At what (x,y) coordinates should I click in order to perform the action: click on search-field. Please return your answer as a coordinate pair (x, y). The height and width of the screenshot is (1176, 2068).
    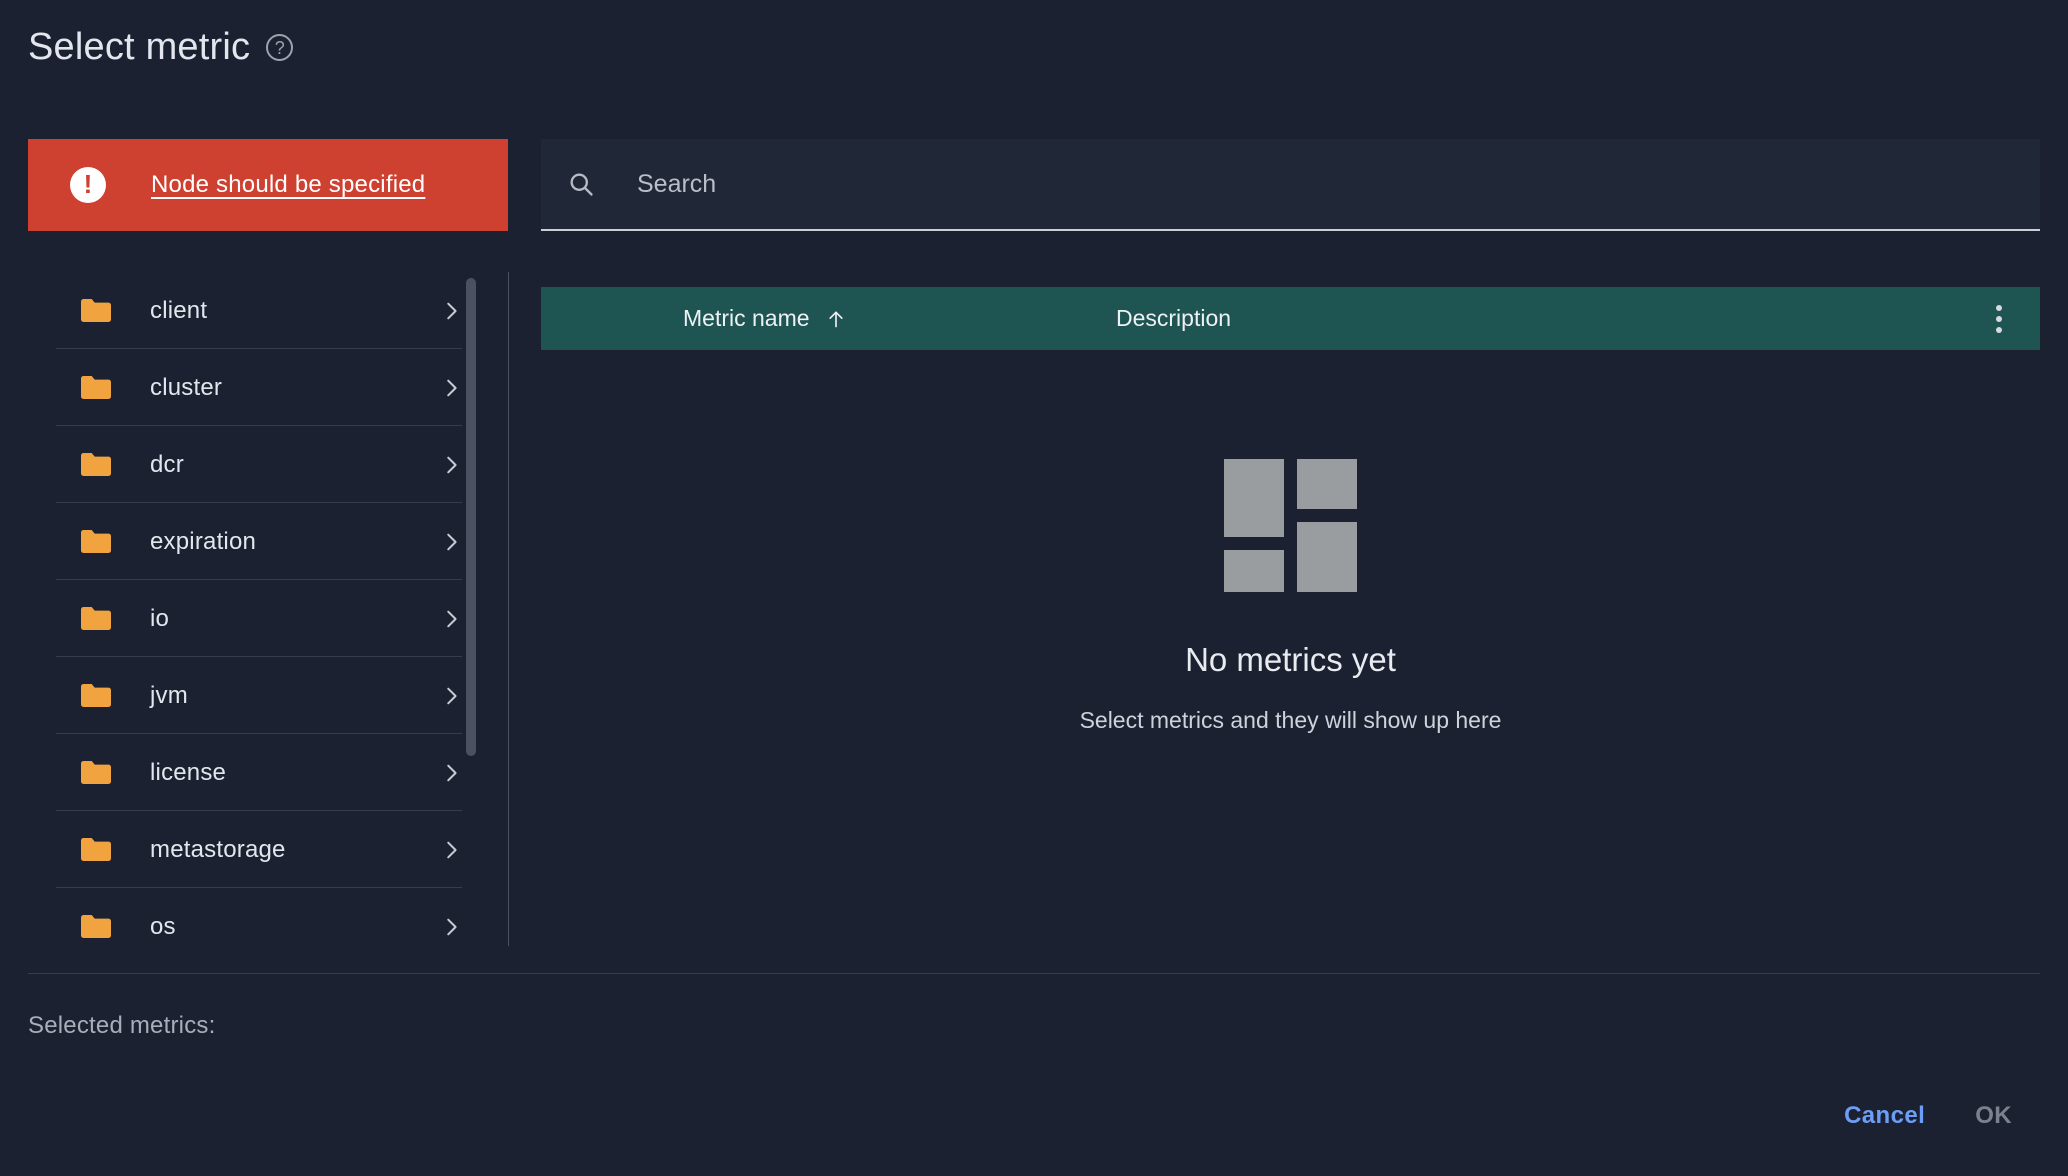
    Looking at the image, I should click on (1290, 185).